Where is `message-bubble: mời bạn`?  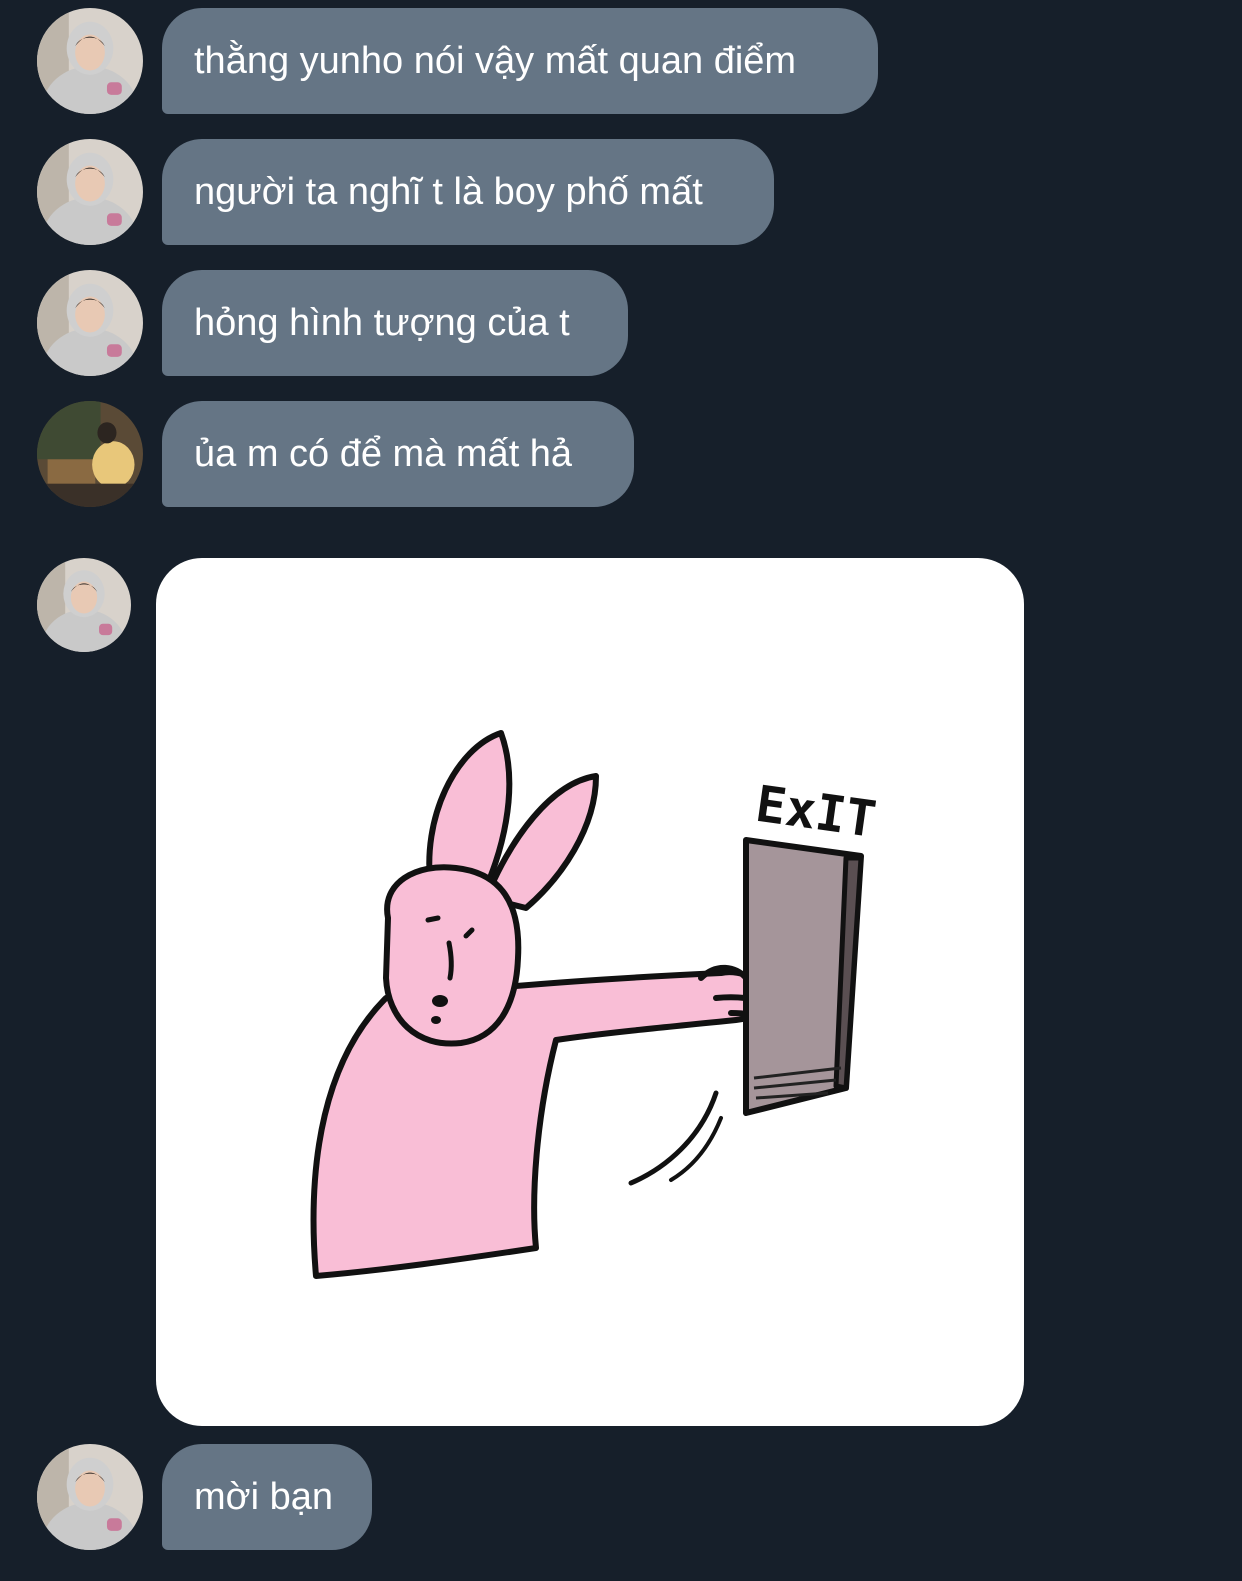 message-bubble: mời bạn is located at coordinates (267, 1497).